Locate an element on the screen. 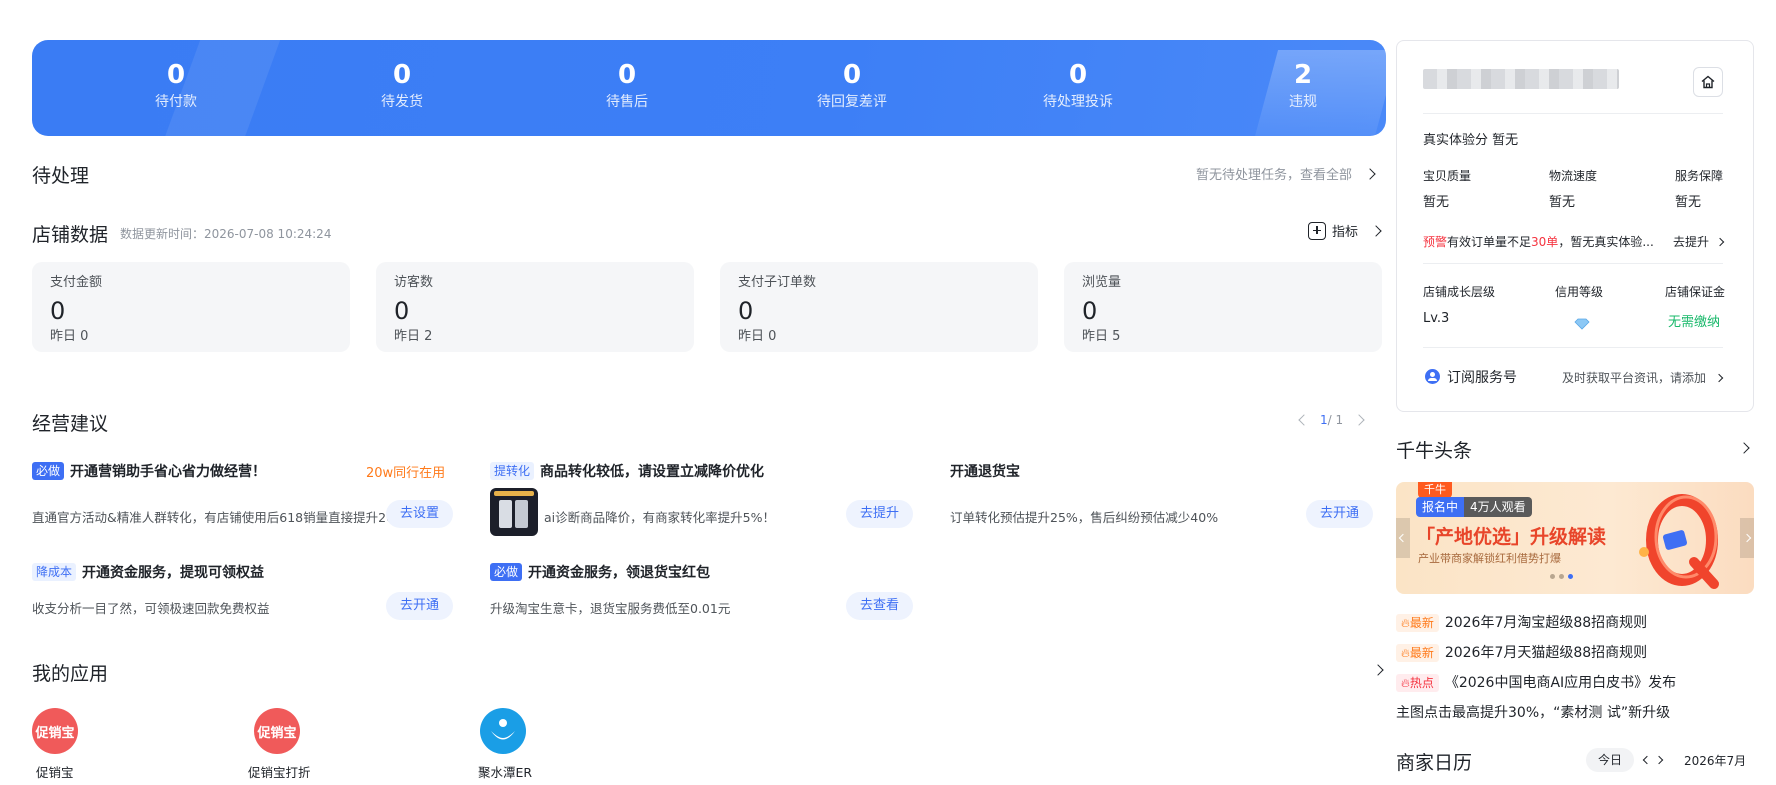 The height and width of the screenshot is (785, 1776). tag-must-do: 必做 is located at coordinates (506, 572).